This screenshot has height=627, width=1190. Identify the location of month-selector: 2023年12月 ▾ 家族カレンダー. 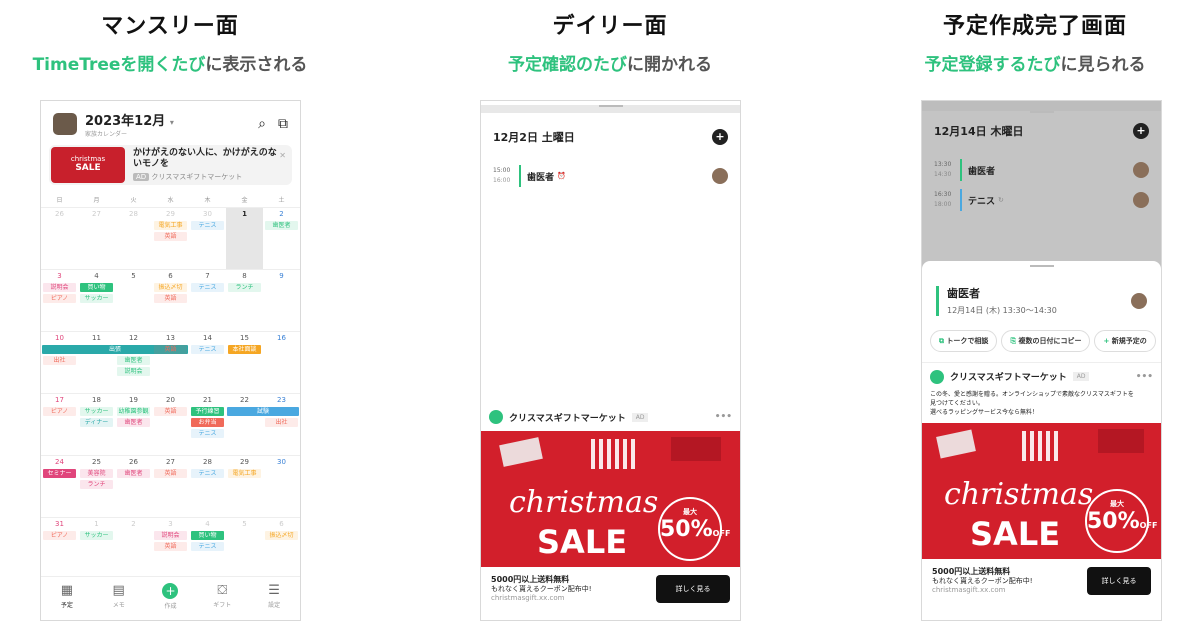
(129, 124).